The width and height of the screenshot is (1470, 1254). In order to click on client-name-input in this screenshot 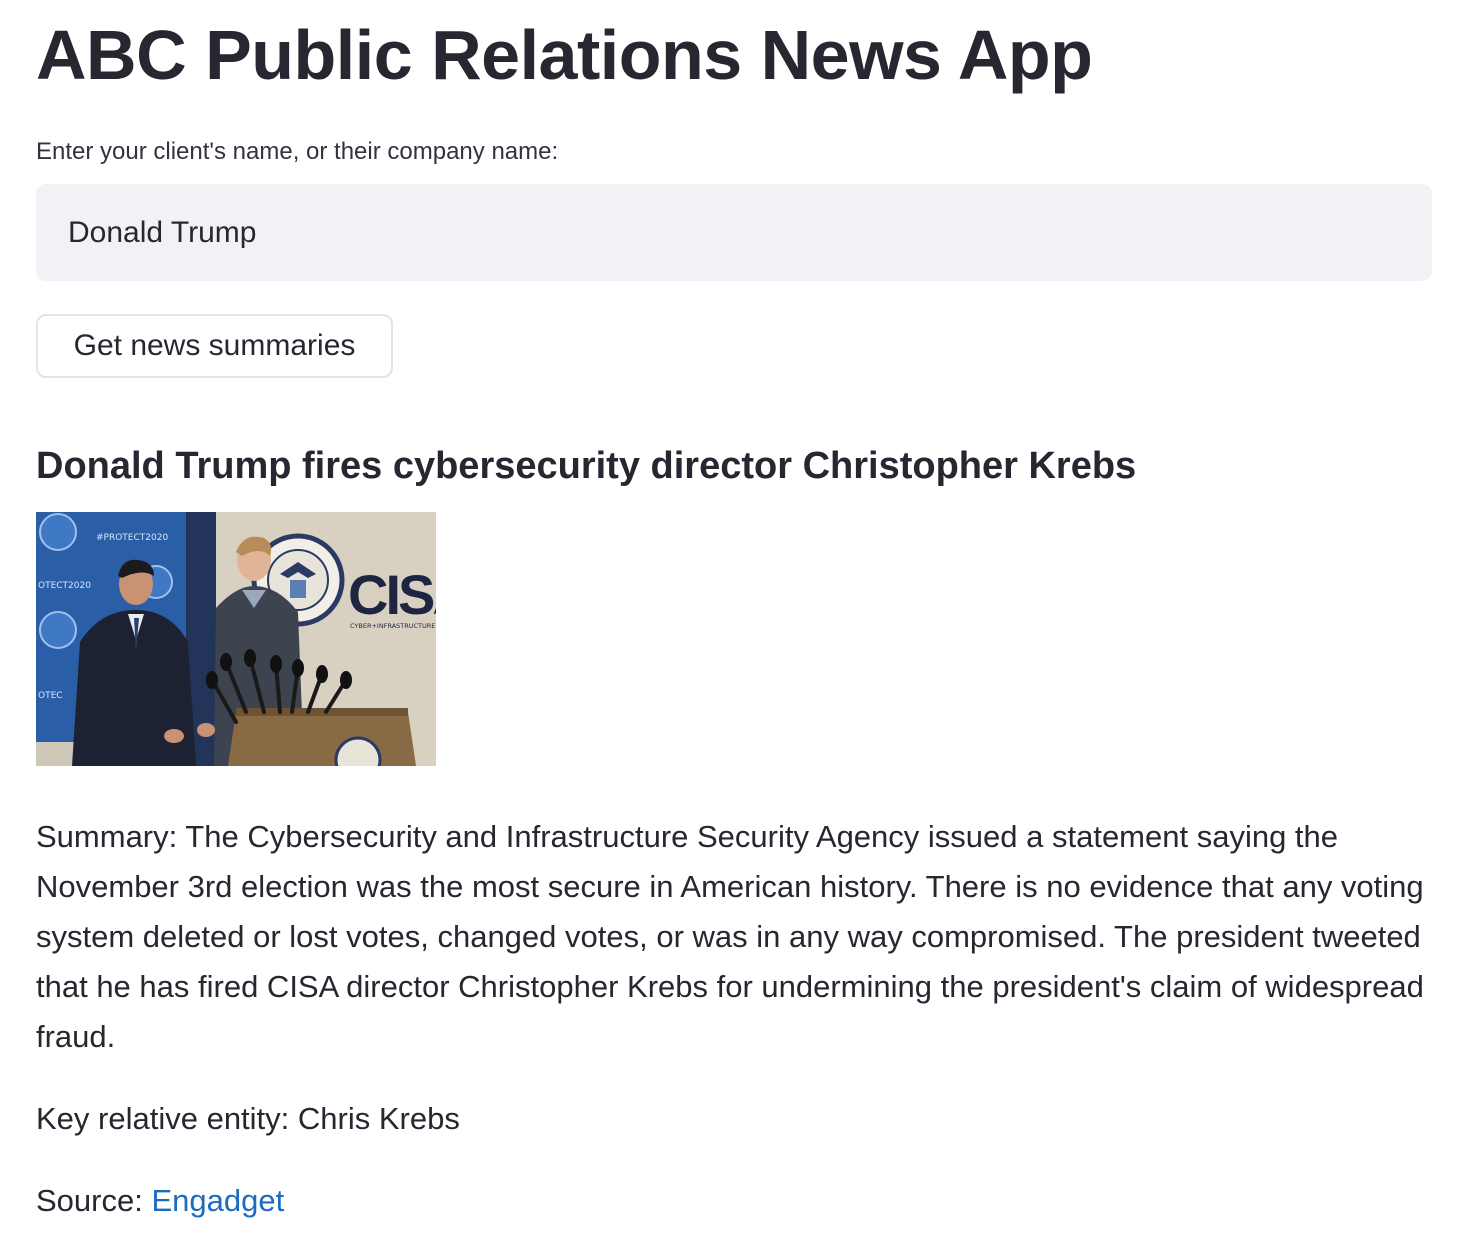, I will do `click(733, 232)`.